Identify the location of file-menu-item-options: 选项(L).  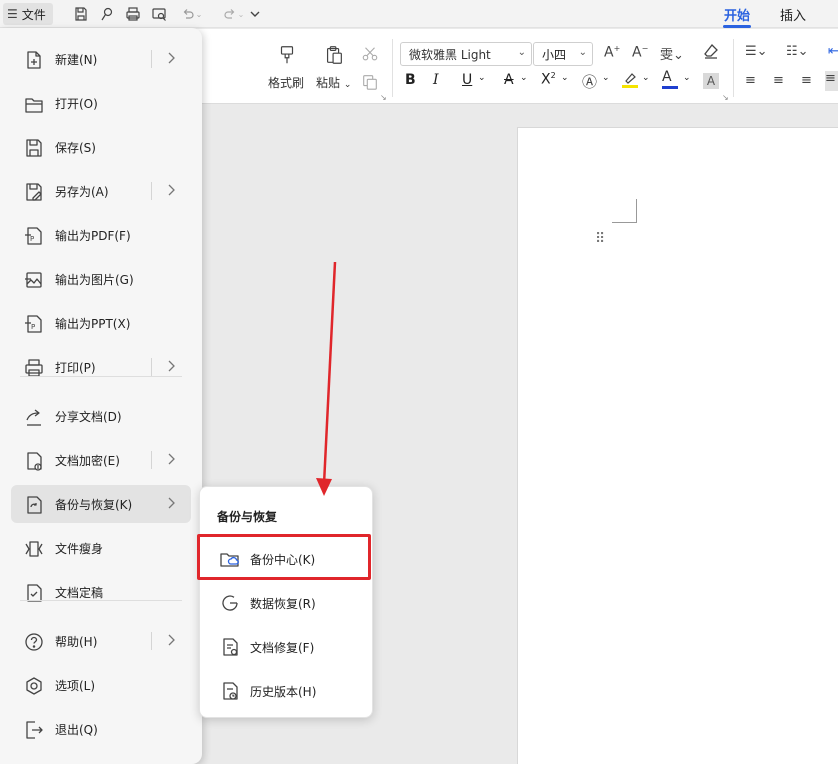
(101, 685).